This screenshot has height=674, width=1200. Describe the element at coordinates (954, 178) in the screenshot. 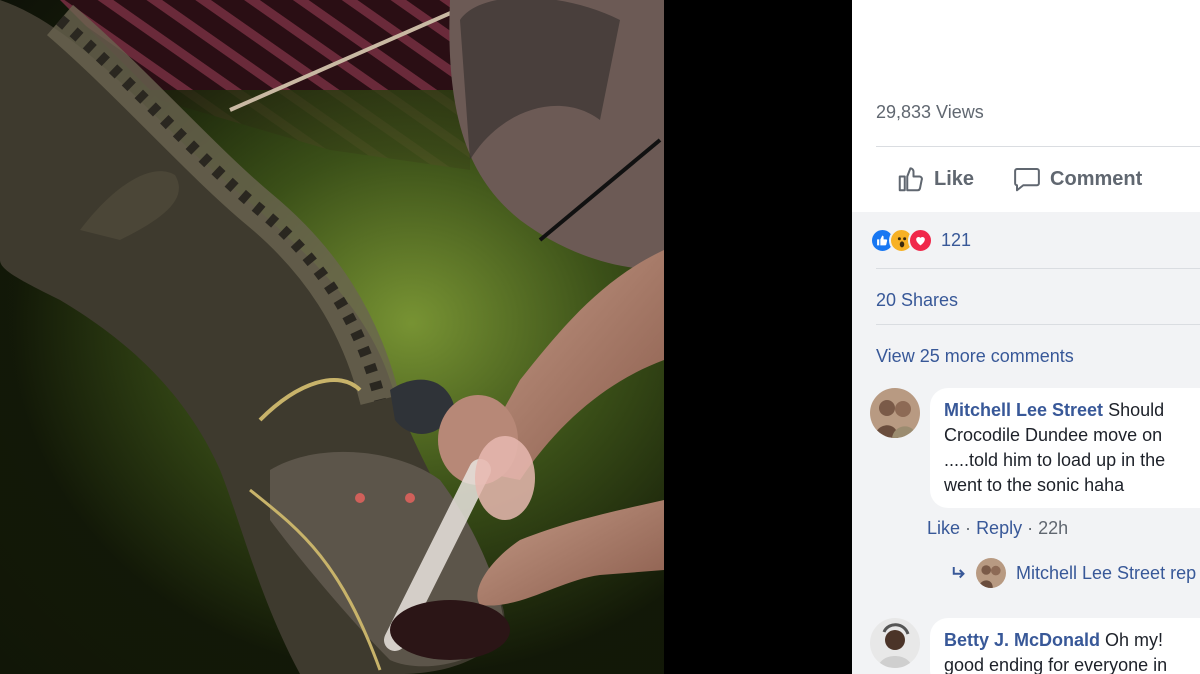

I see `like-label: Like` at that location.